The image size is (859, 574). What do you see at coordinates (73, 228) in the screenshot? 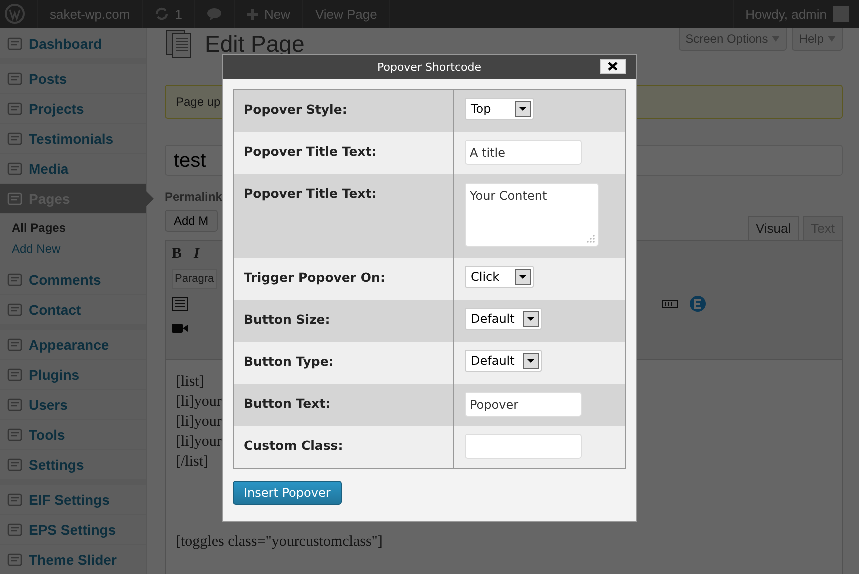
I see `submenu-item: All Pages` at bounding box center [73, 228].